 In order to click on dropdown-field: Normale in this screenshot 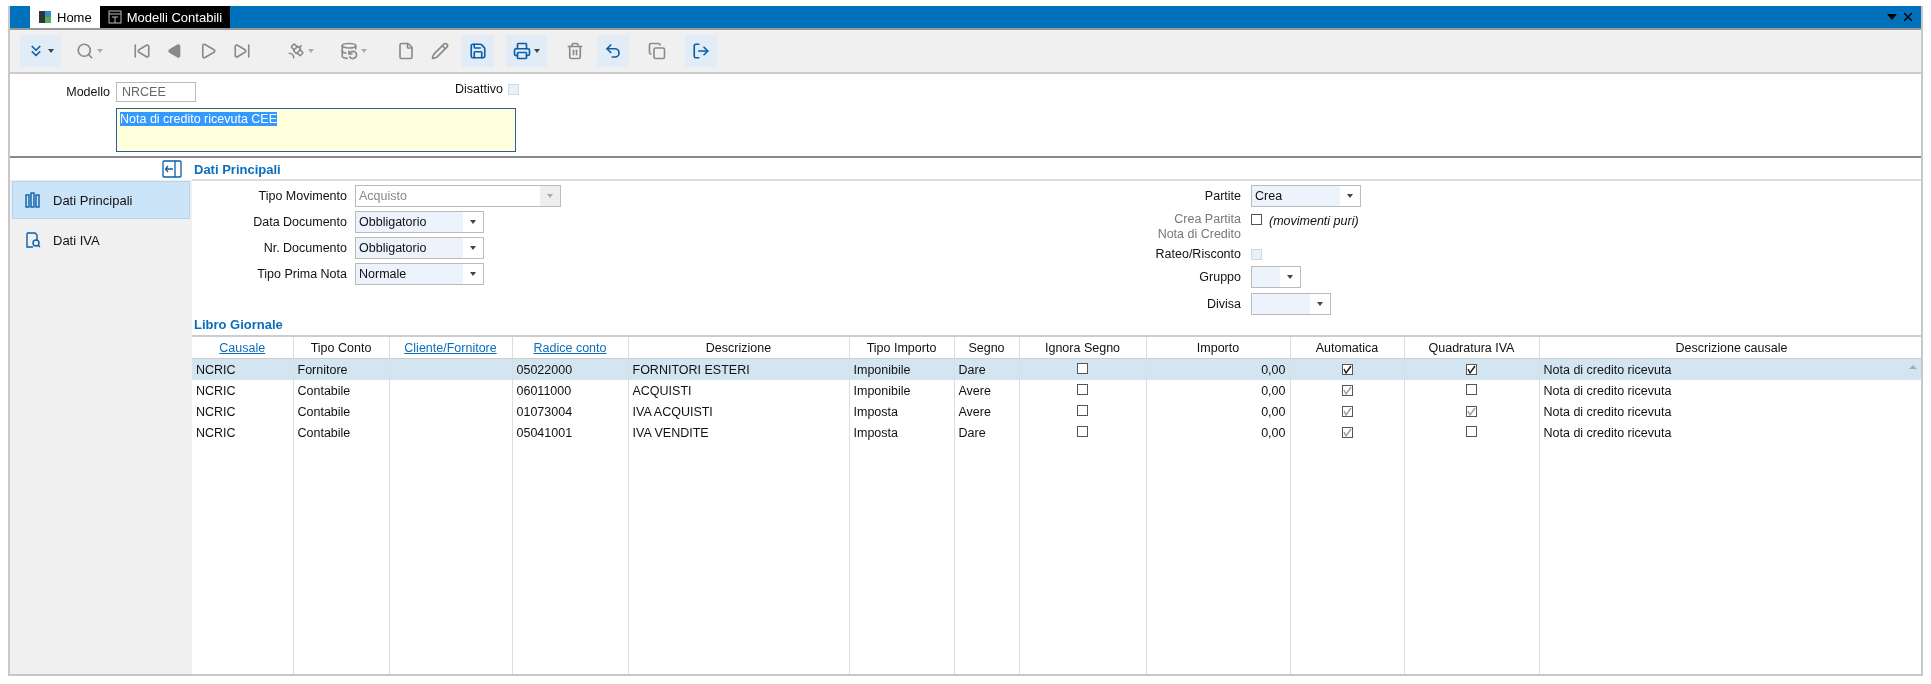, I will do `click(419, 274)`.